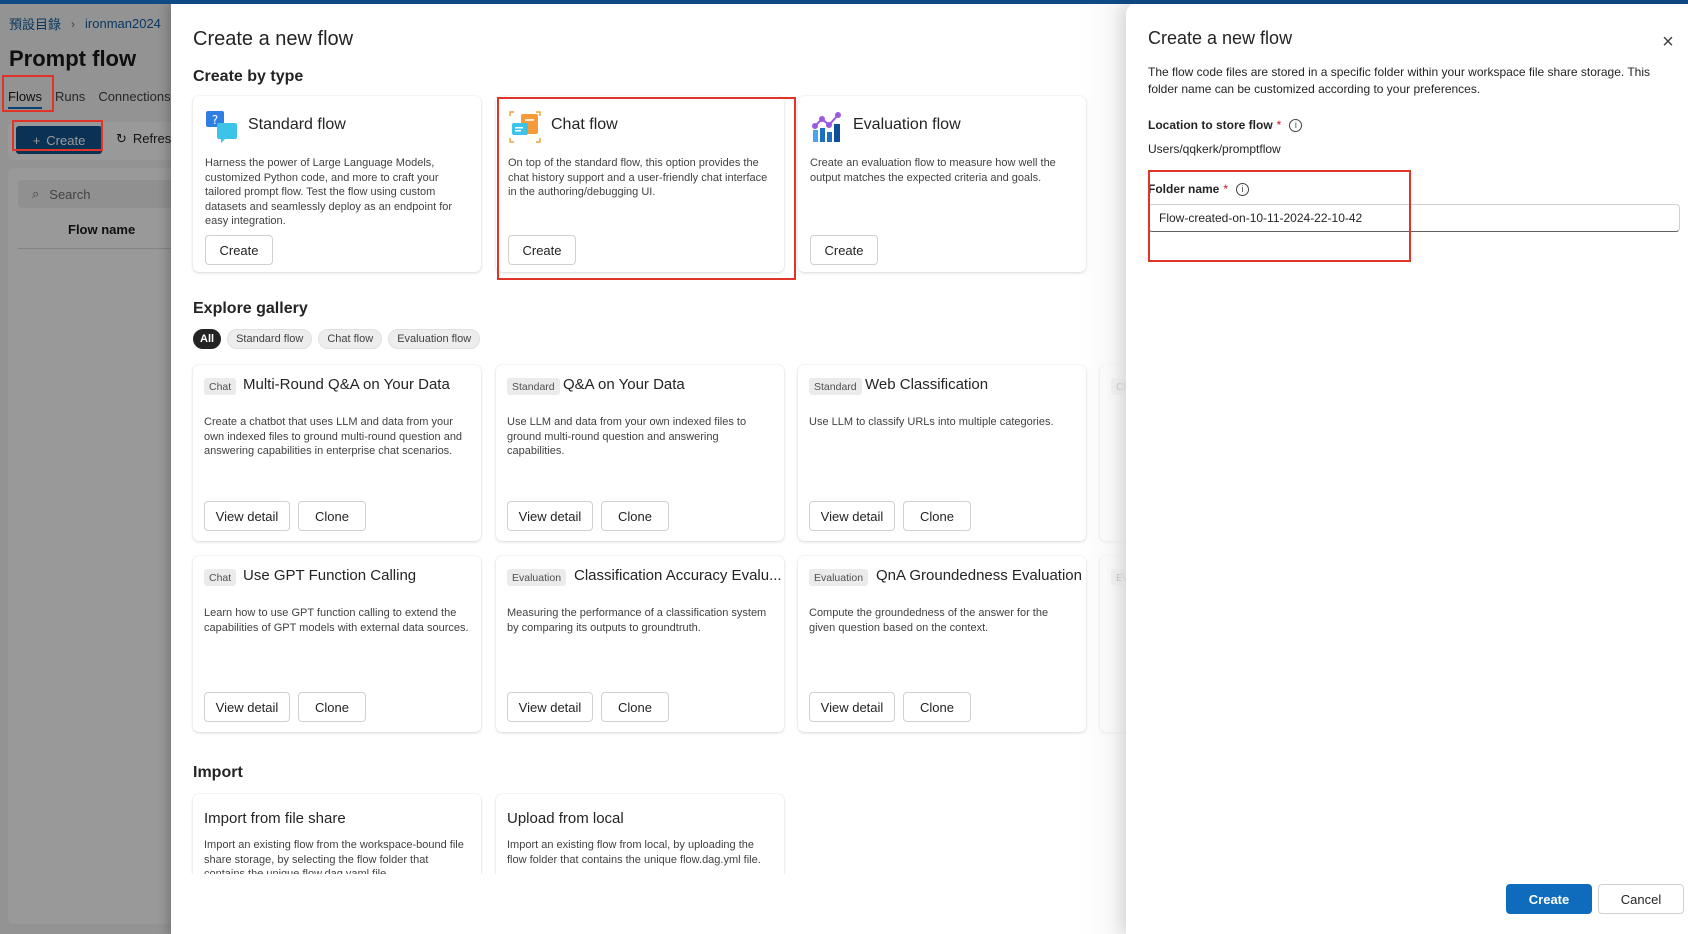 This screenshot has width=1688, height=934. I want to click on folder-name-label-text: Folder name, so click(1184, 189).